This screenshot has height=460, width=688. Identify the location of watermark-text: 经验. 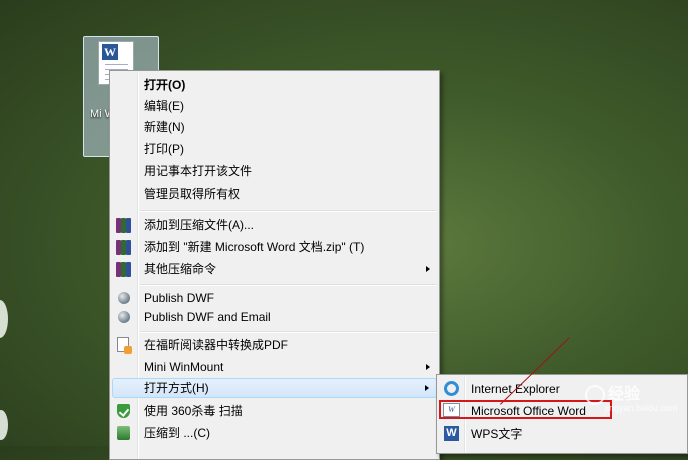
(624, 394).